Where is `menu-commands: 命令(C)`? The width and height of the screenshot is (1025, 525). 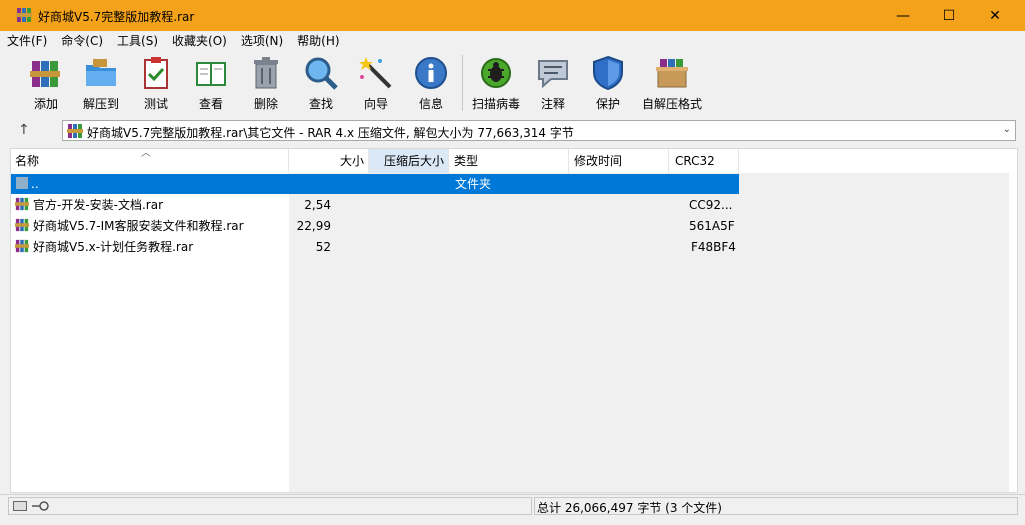
menu-commands: 命令(C) is located at coordinates (82, 41).